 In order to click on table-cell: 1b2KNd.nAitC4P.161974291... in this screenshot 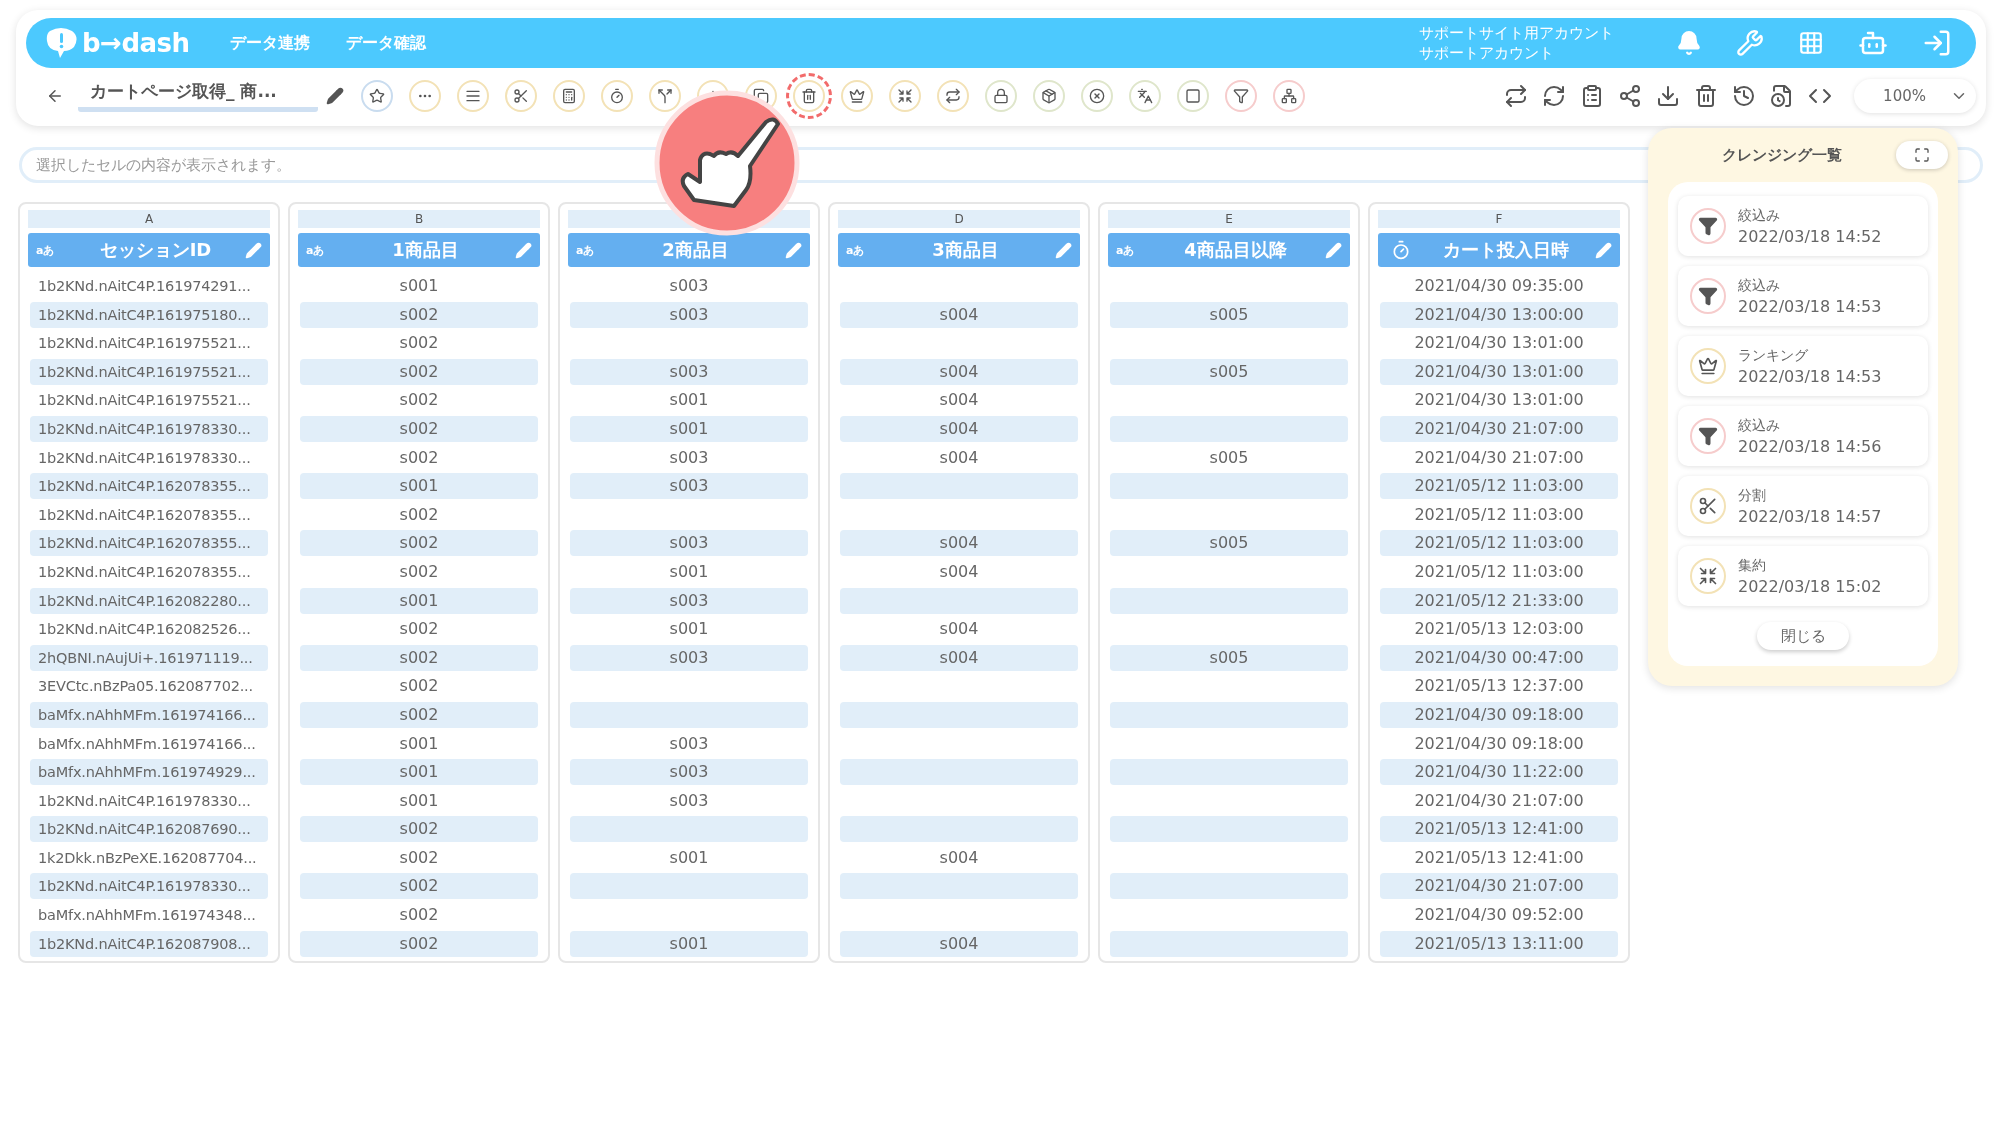, I will do `click(149, 286)`.